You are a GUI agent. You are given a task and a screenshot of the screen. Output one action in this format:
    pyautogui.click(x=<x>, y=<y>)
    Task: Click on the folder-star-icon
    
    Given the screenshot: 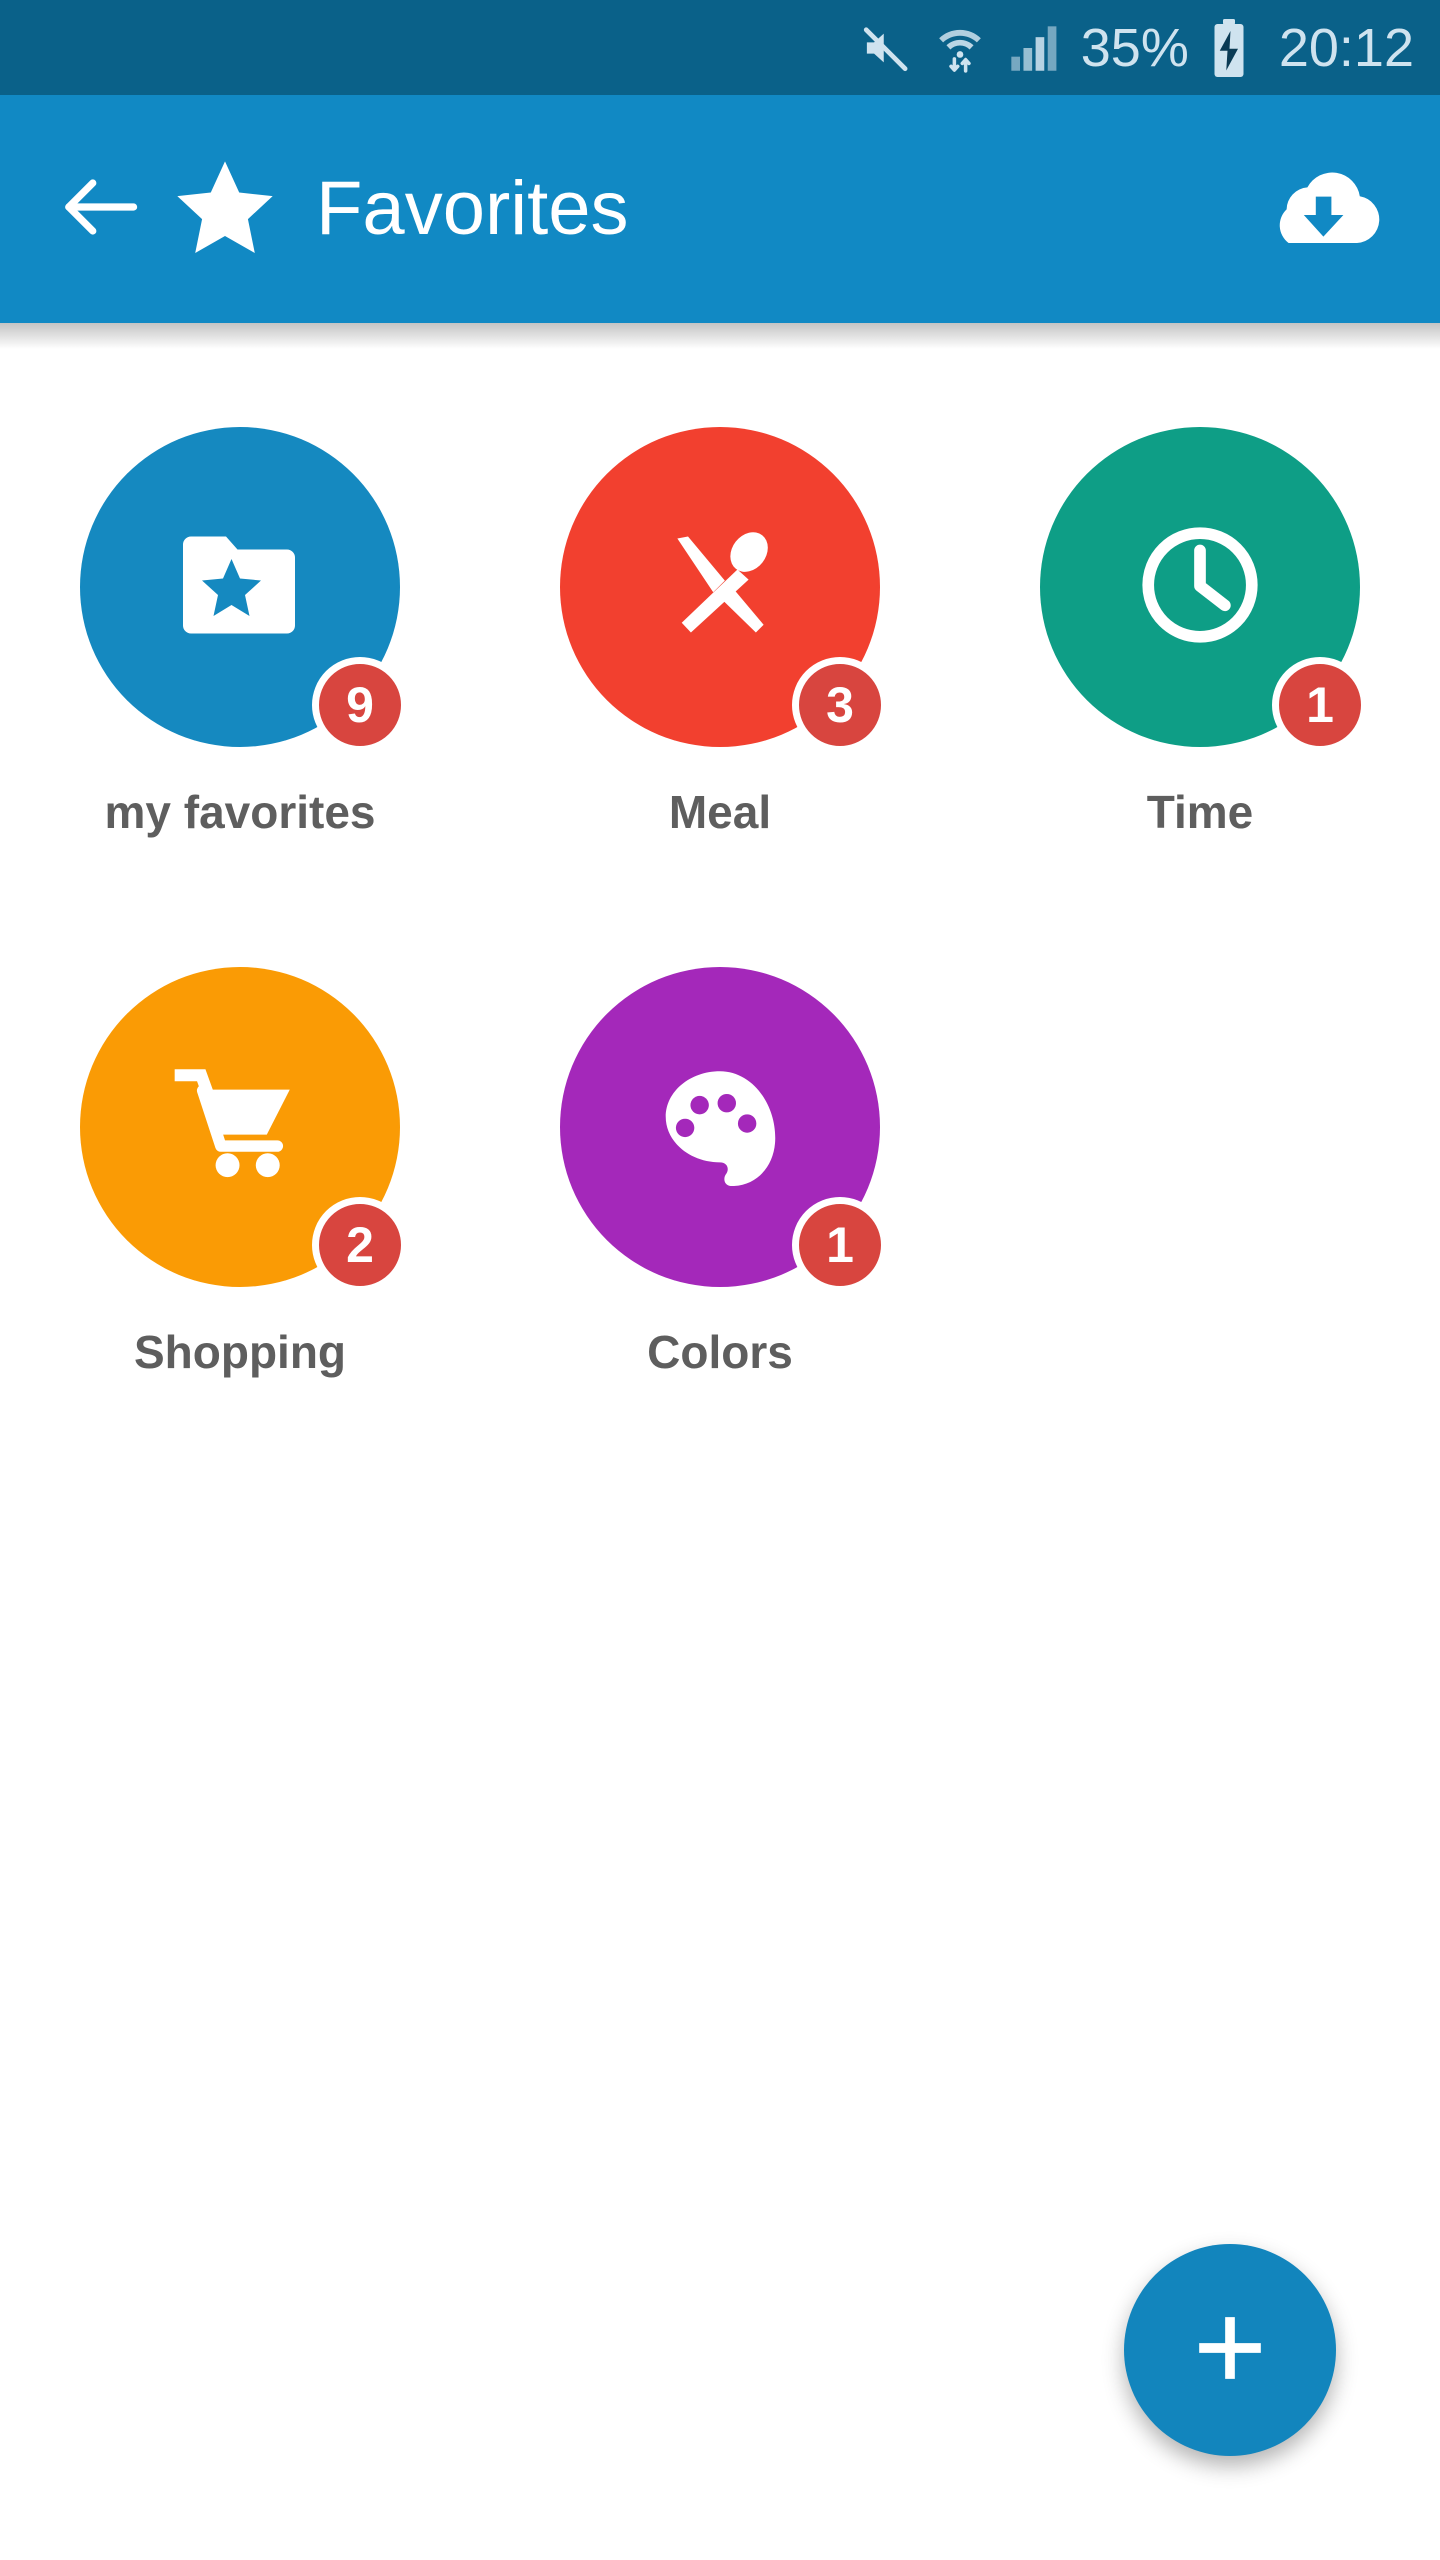 What is the action you would take?
    pyautogui.click(x=240, y=587)
    